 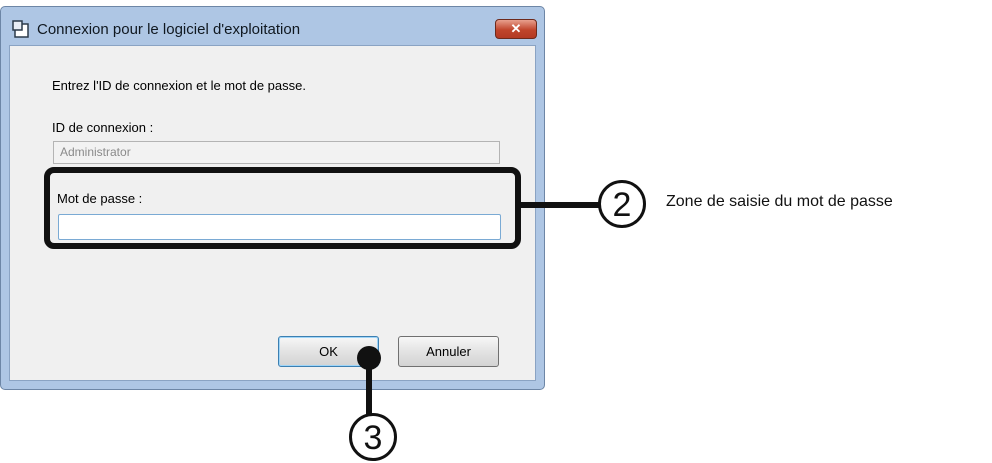 What do you see at coordinates (373, 437) in the screenshot?
I see `callout-3-marker: 3` at bounding box center [373, 437].